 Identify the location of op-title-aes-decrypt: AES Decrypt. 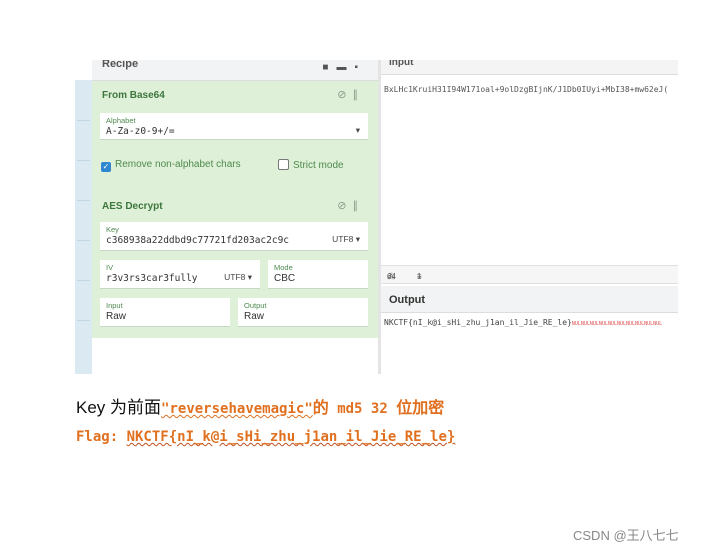
(132, 206).